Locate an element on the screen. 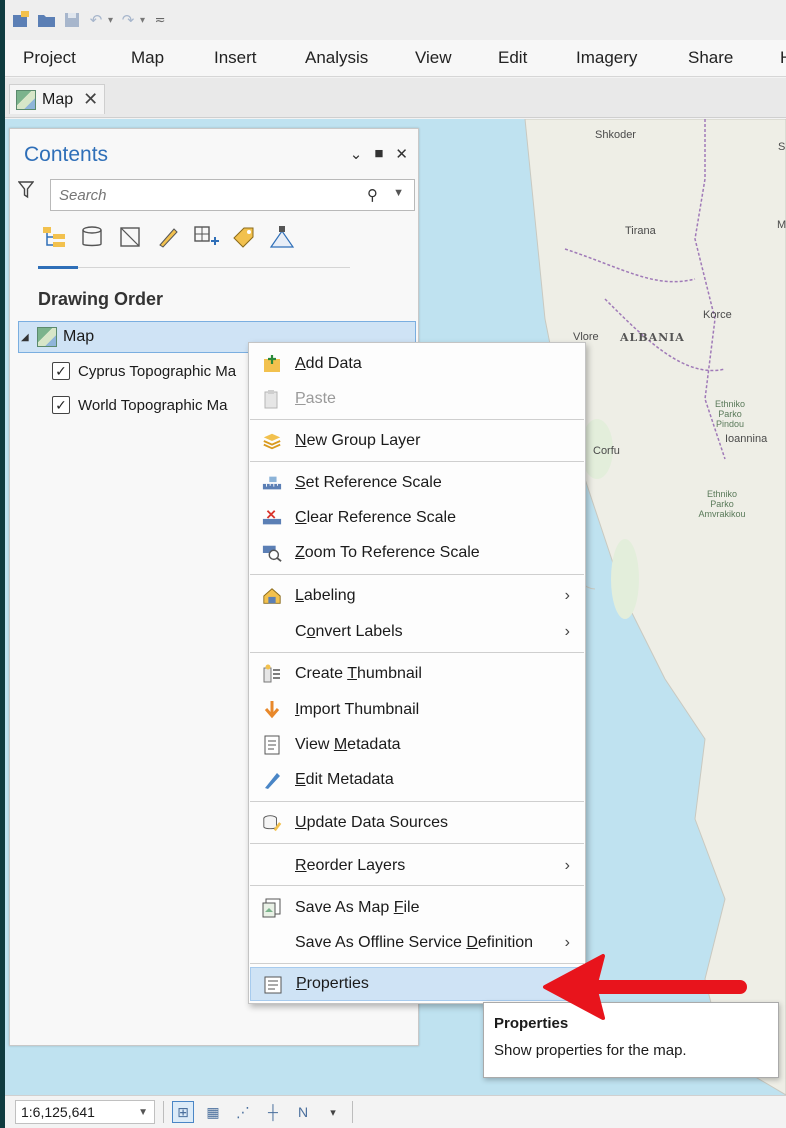 This screenshot has height=1128, width=786. menu-item-add-data: Add Data is located at coordinates (417, 364).